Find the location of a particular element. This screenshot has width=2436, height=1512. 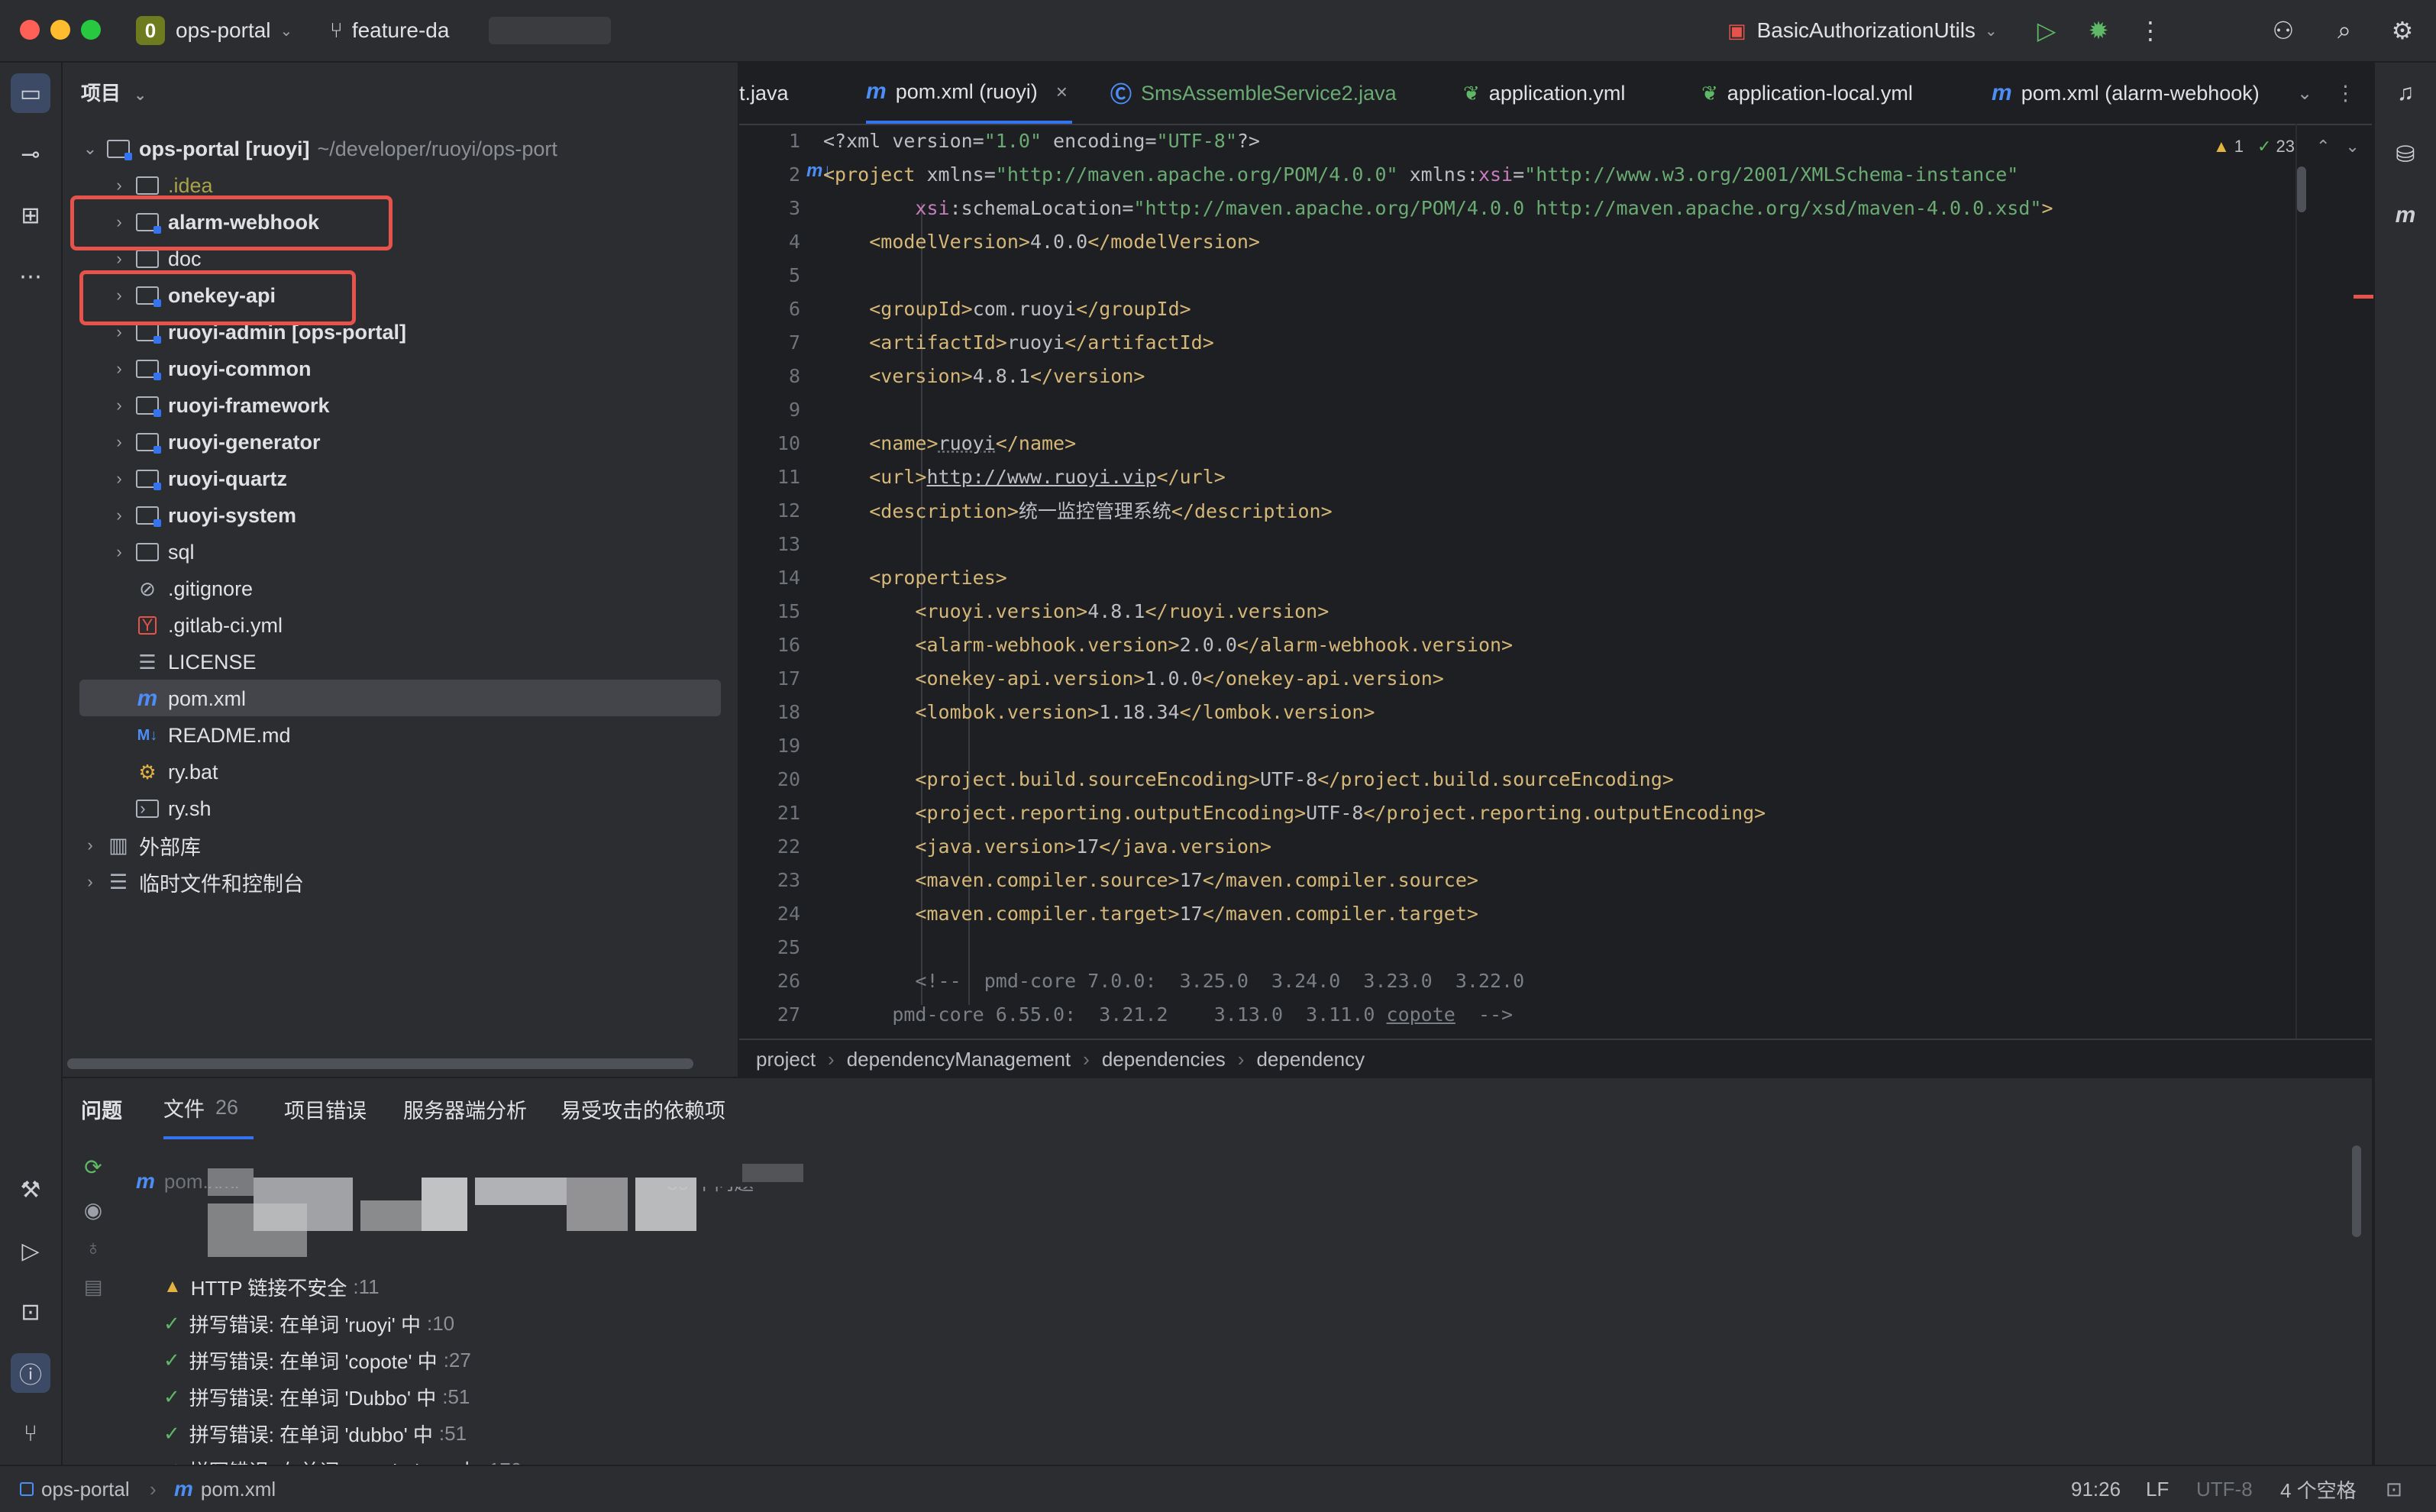

more-icon: ⋮ is located at coordinates (2150, 30).